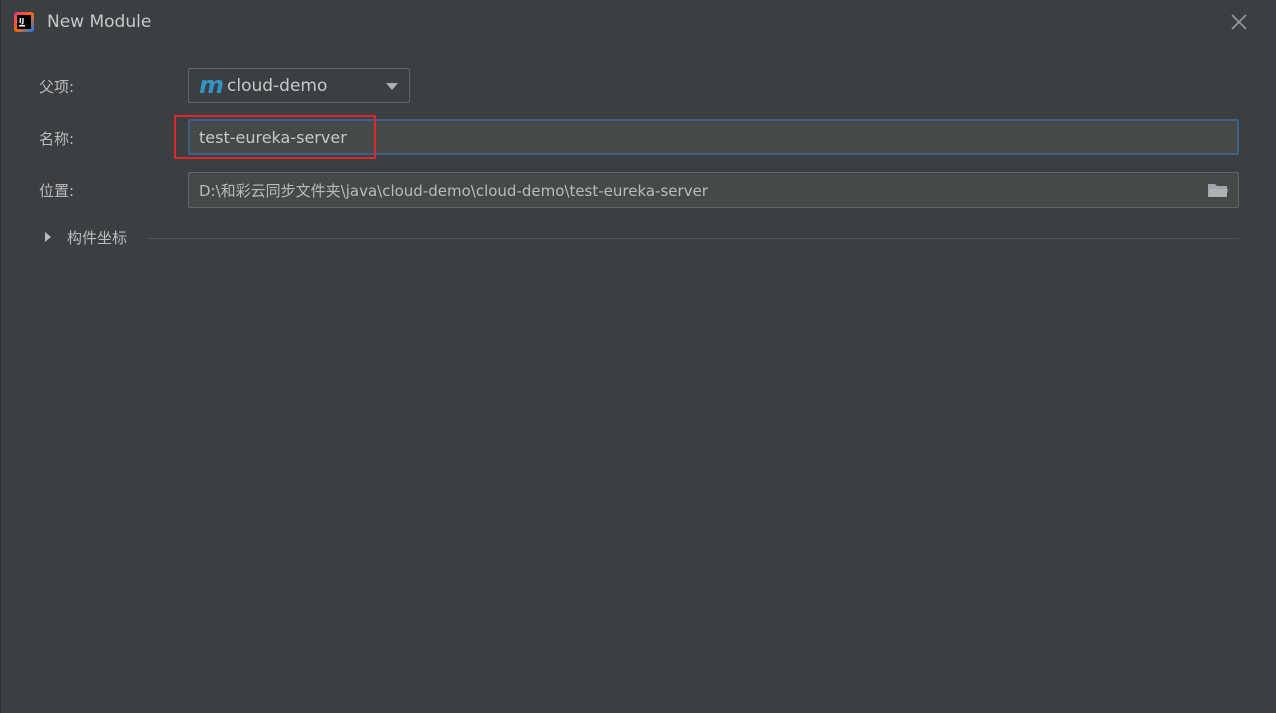 This screenshot has width=1276, height=713. Describe the element at coordinates (1239, 22) in the screenshot. I see `close-icon` at that location.